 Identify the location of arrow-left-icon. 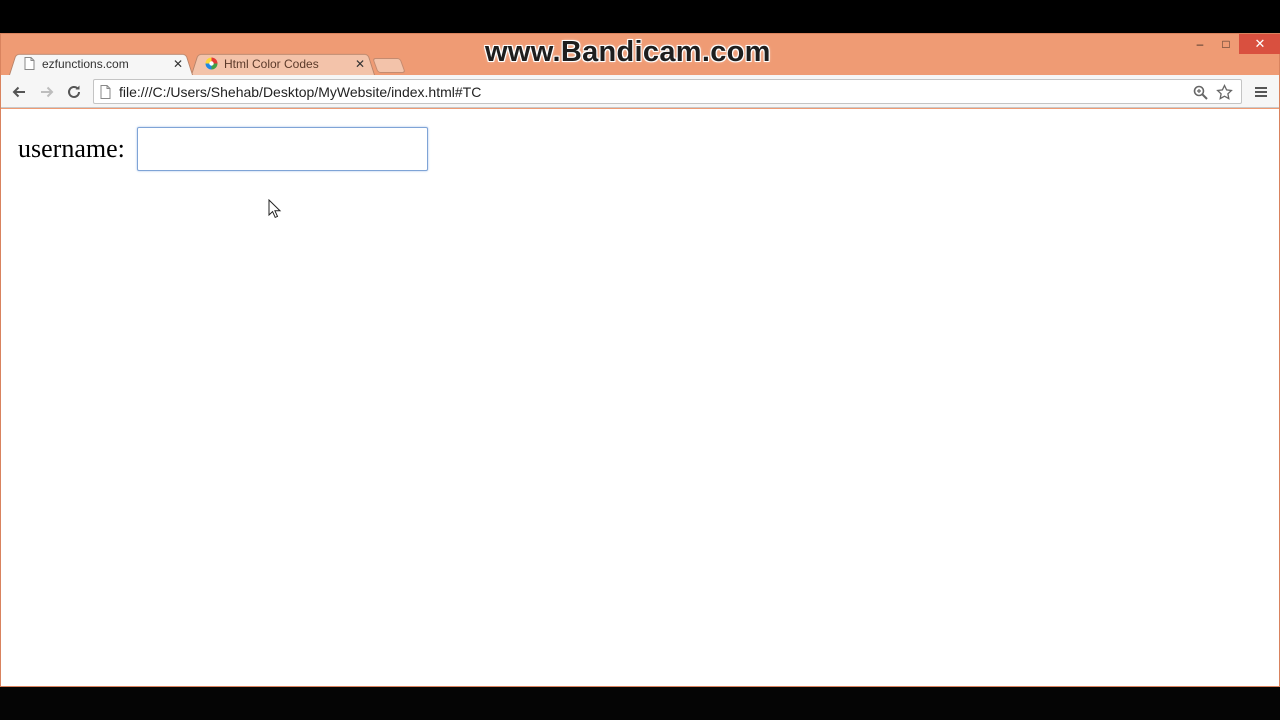
(18, 92).